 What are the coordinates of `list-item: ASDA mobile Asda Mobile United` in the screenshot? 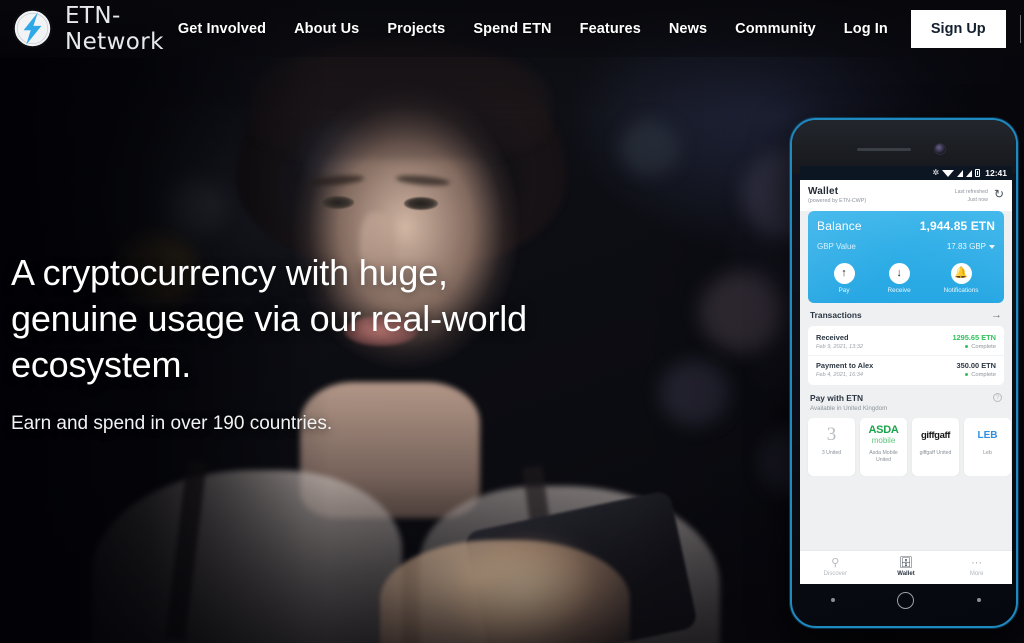 It's located at (883, 446).